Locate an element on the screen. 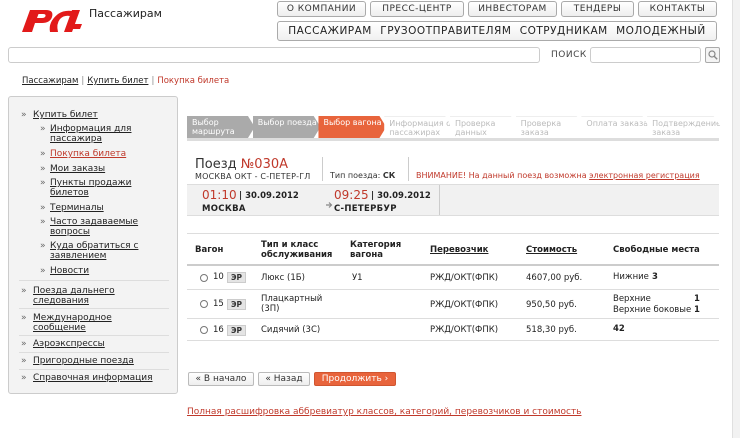  search-label: ПОИСК is located at coordinates (569, 55).